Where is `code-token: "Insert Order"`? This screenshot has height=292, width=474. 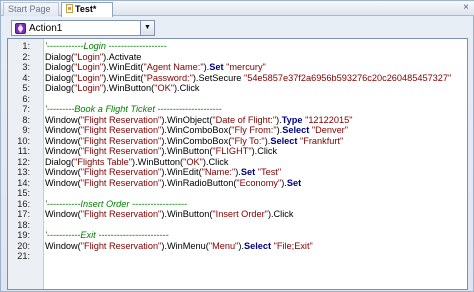 code-token: "Insert Order" is located at coordinates (240, 214).